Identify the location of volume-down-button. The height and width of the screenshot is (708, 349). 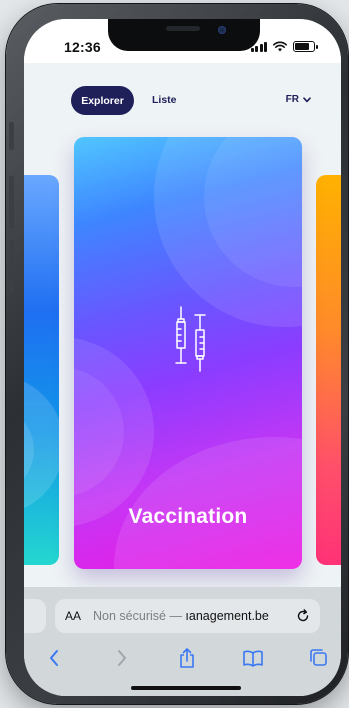
(11, 266).